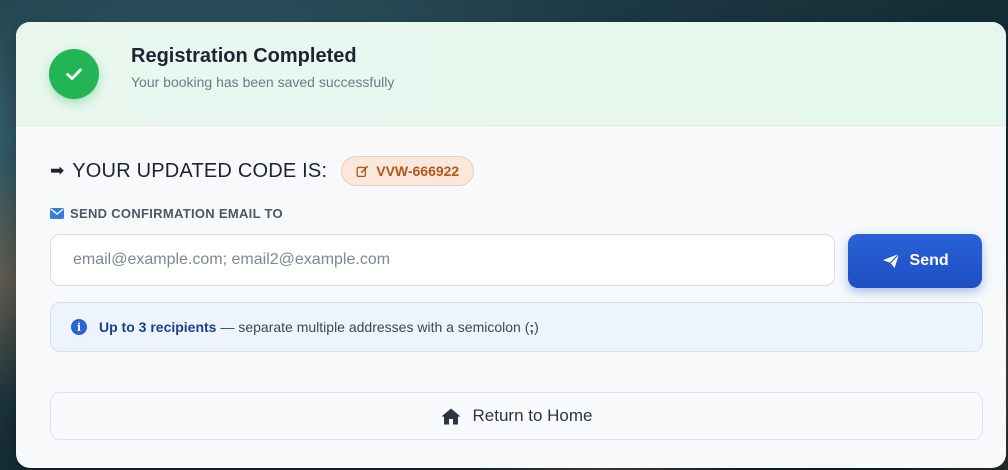 The height and width of the screenshot is (470, 1008). I want to click on code-label: YOUR UPDATED CODE IS:, so click(200, 170).